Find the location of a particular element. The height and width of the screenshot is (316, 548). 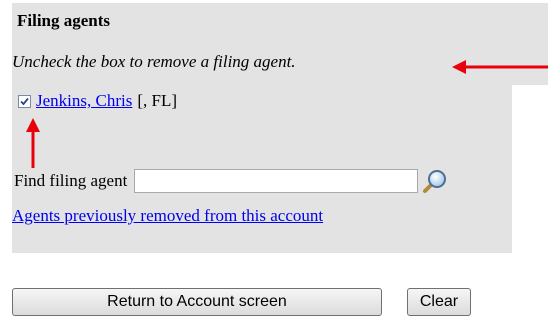

magnifier-icon is located at coordinates (435, 181).